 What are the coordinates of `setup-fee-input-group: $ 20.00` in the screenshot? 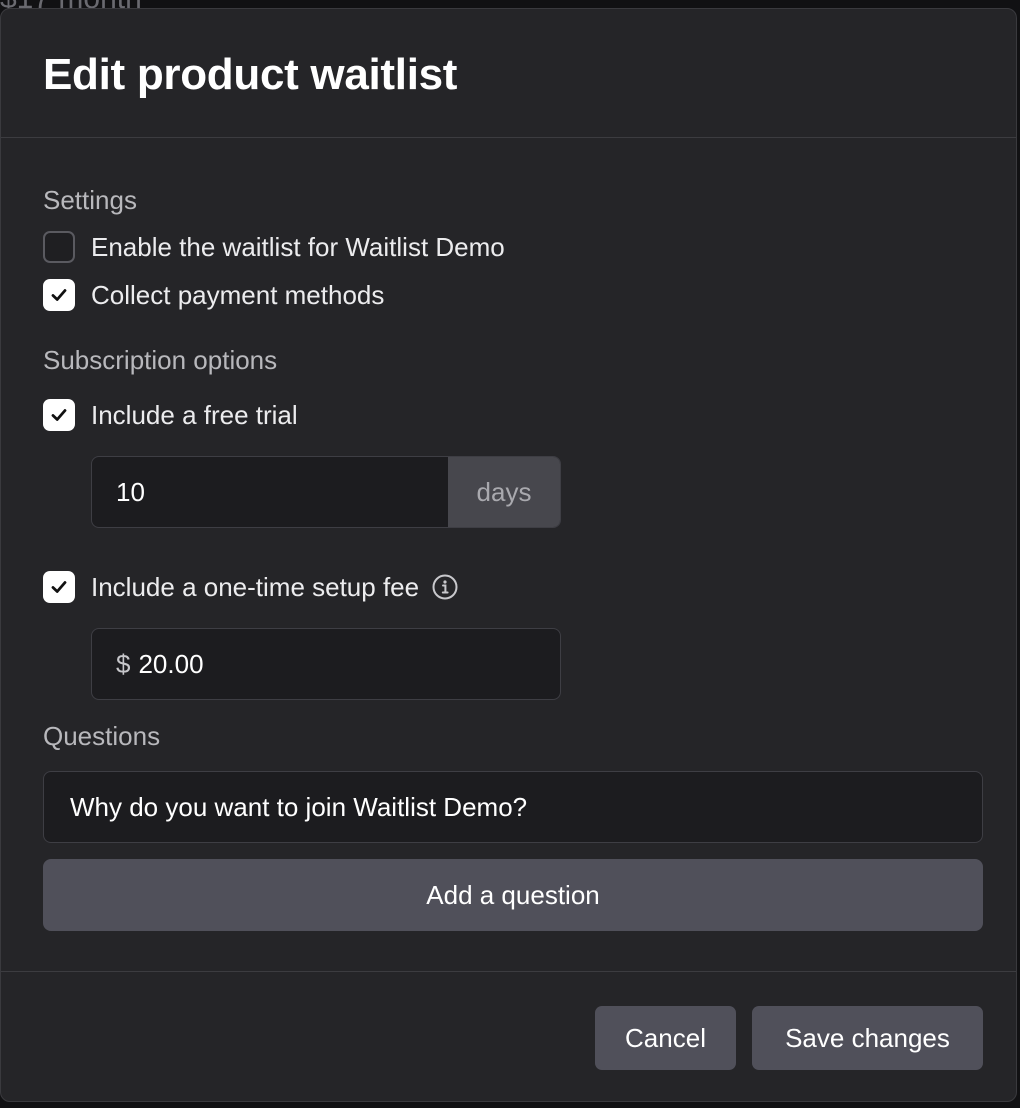 It's located at (326, 664).